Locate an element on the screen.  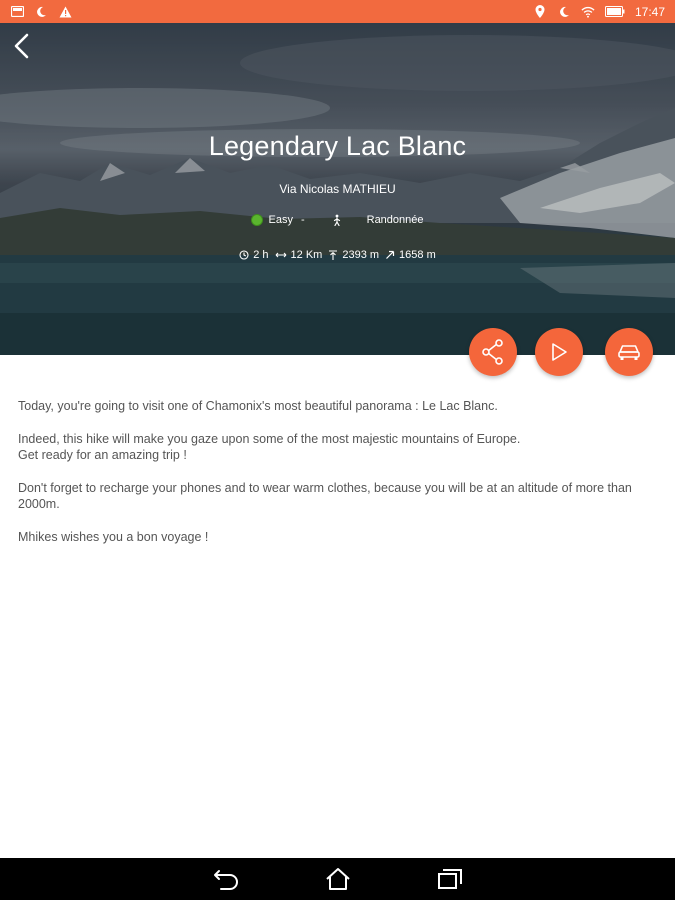
duration-value: 2 h is located at coordinates (261, 255).